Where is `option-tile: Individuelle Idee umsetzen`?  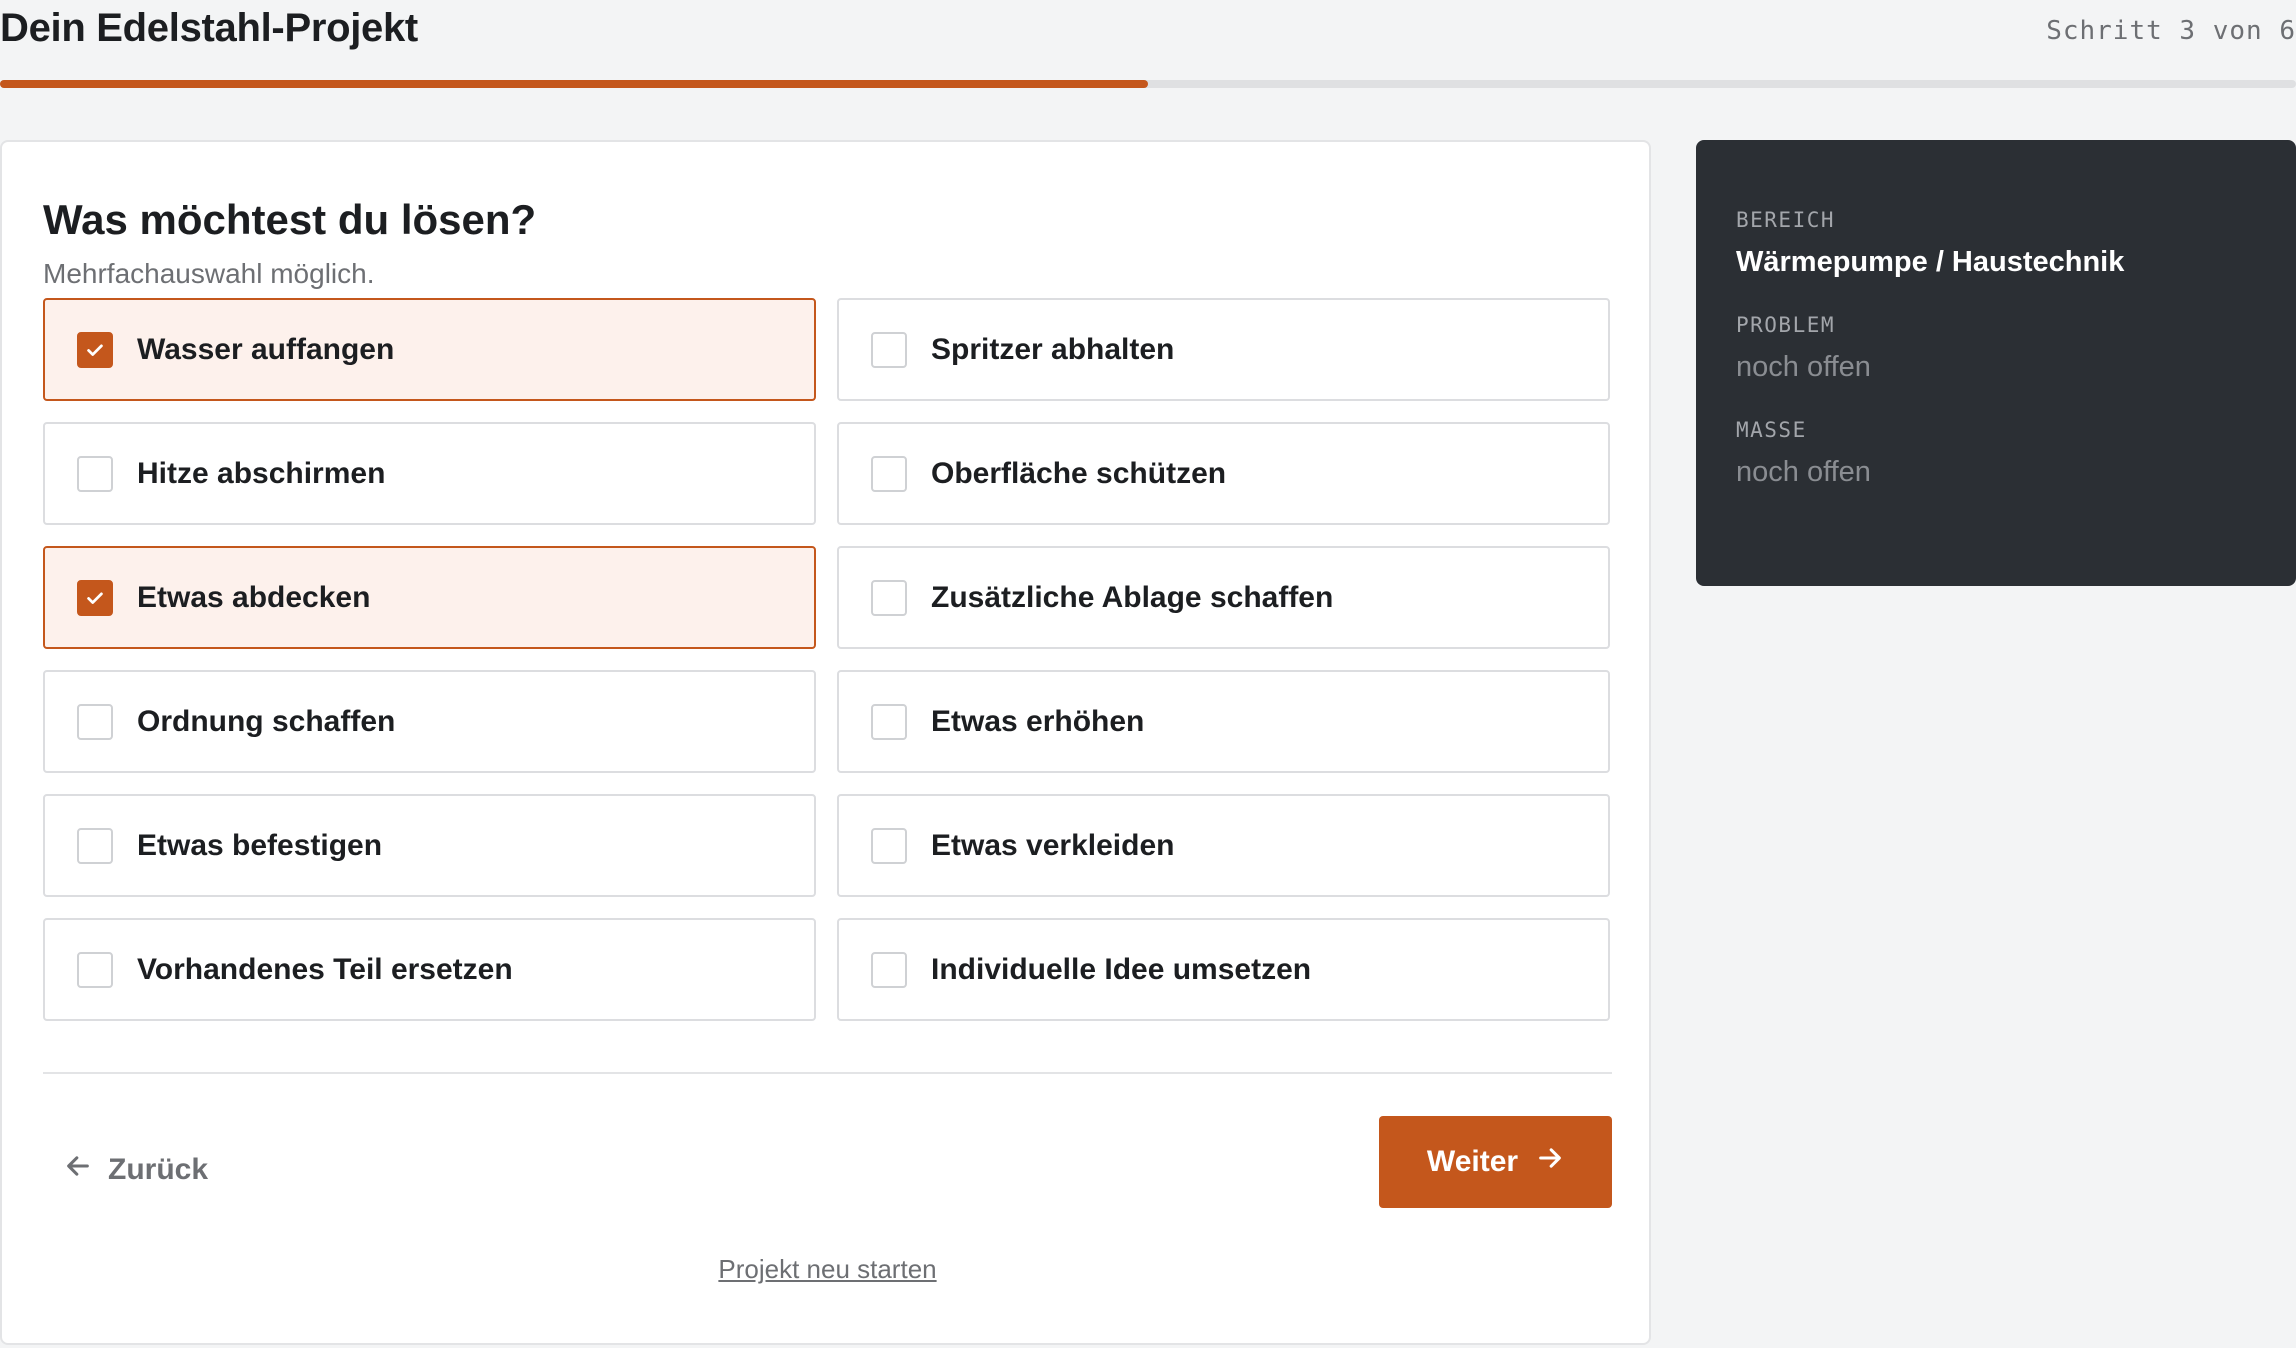 option-tile: Individuelle Idee umsetzen is located at coordinates (1223, 969).